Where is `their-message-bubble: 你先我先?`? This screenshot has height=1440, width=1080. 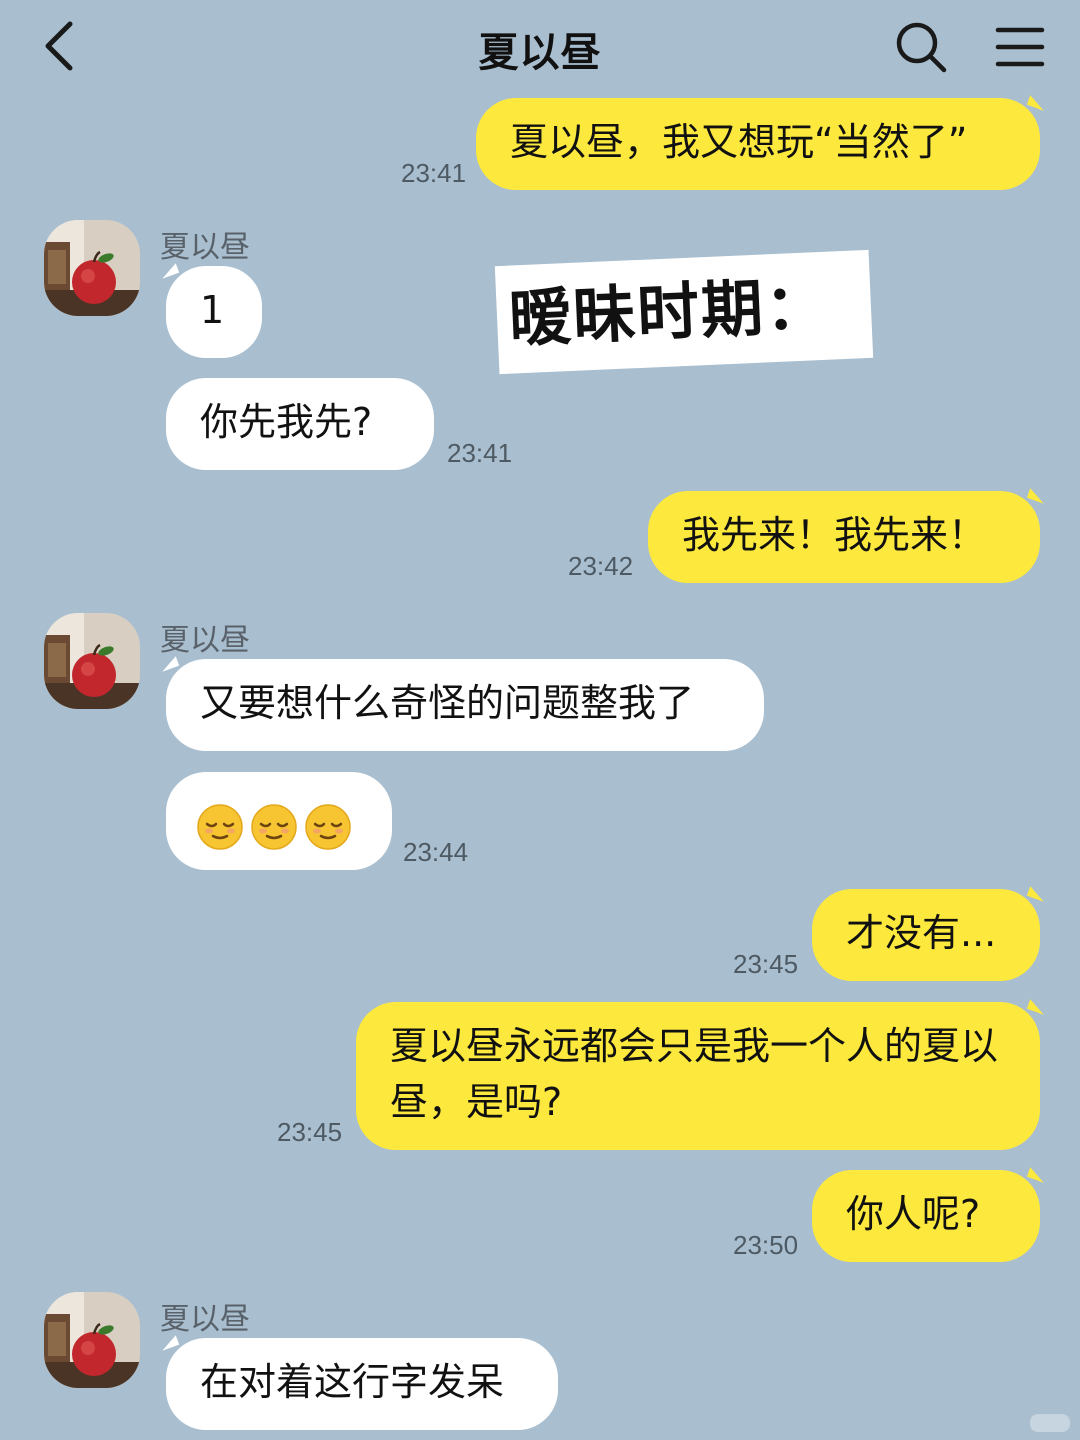 their-message-bubble: 你先我先? is located at coordinates (300, 424).